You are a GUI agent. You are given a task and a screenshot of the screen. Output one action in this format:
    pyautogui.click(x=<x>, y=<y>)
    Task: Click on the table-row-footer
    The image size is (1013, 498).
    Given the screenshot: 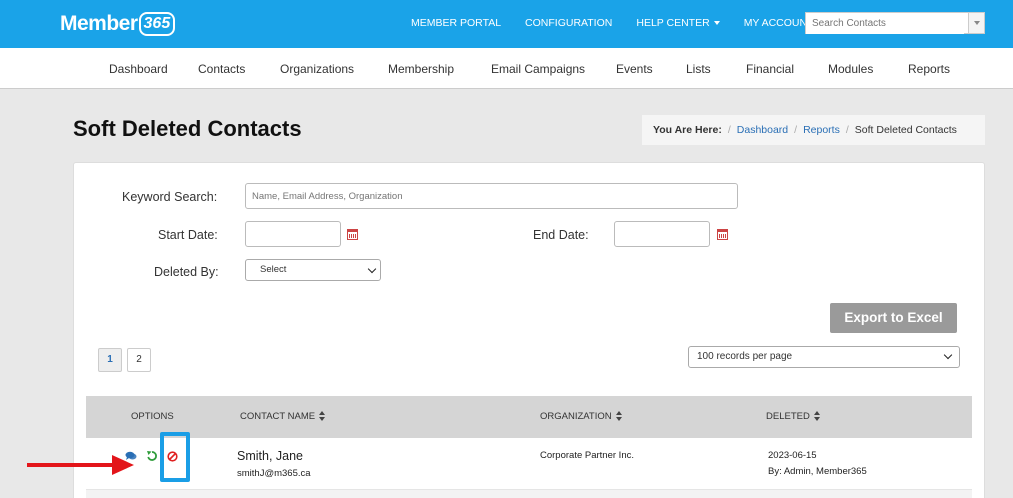 What is the action you would take?
    pyautogui.click(x=529, y=494)
    